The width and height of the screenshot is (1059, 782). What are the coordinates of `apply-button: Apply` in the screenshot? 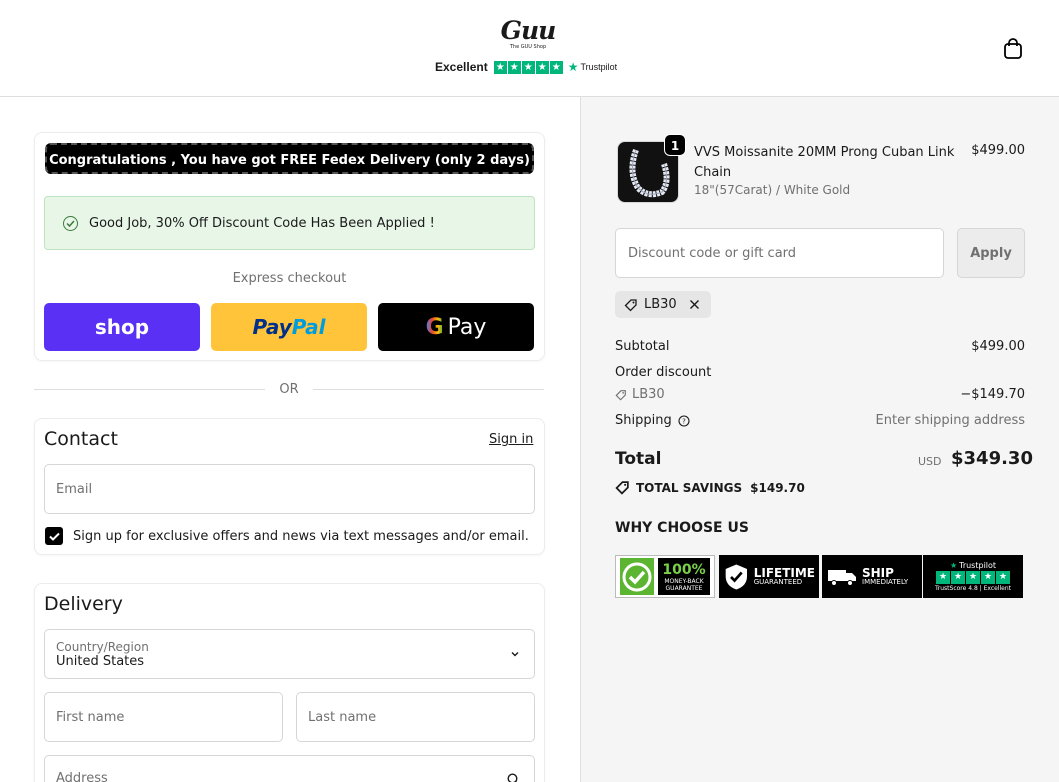 It's located at (991, 253).